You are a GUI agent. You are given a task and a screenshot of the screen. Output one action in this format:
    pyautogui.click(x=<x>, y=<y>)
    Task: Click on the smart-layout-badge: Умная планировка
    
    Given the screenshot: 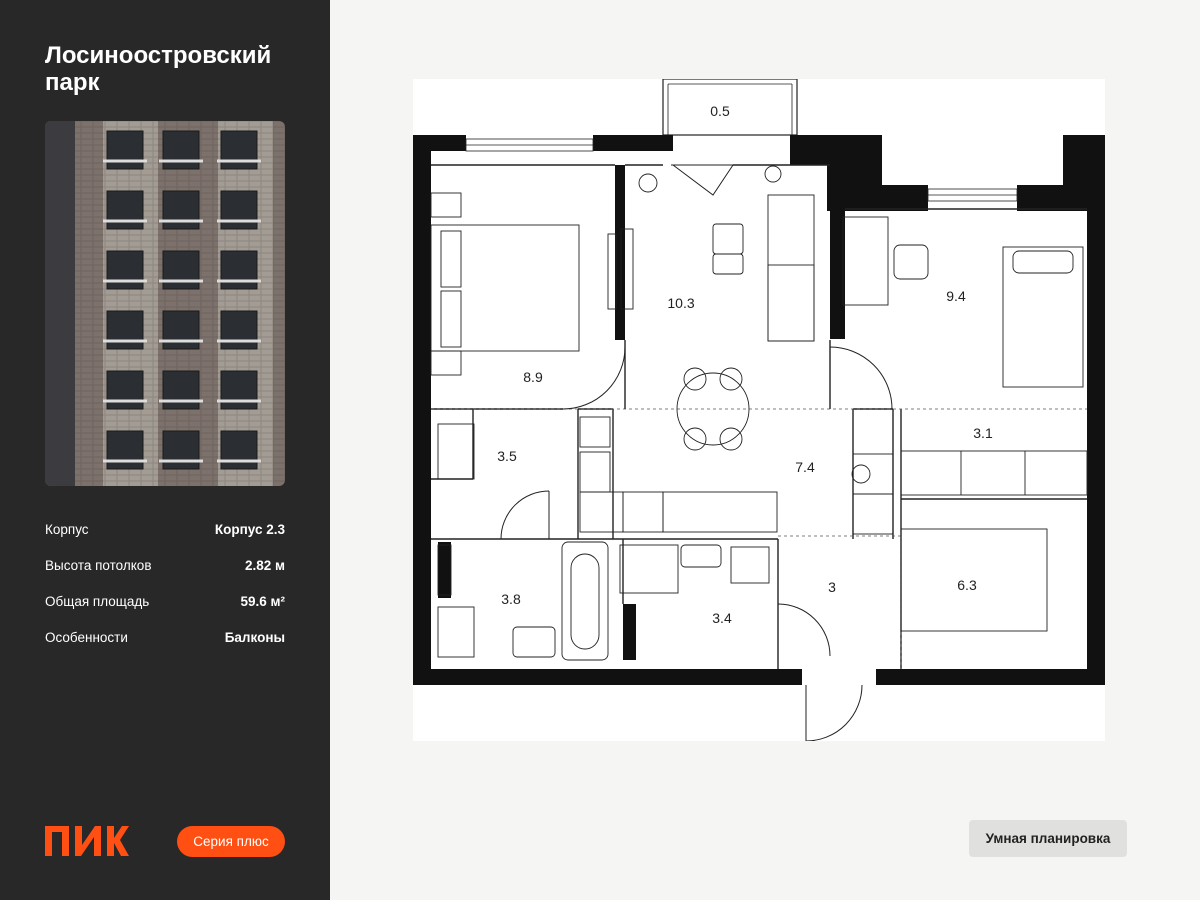 What is the action you would take?
    pyautogui.click(x=1048, y=838)
    